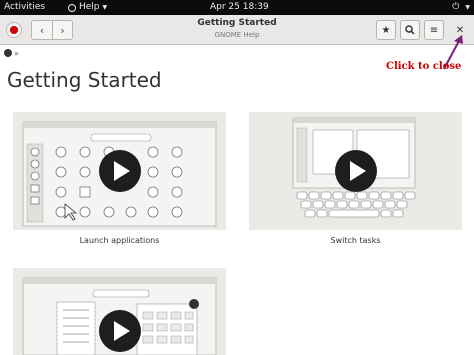  Describe the element at coordinates (119, 240) in the screenshot. I see `card-caption: Launch applications` at that location.